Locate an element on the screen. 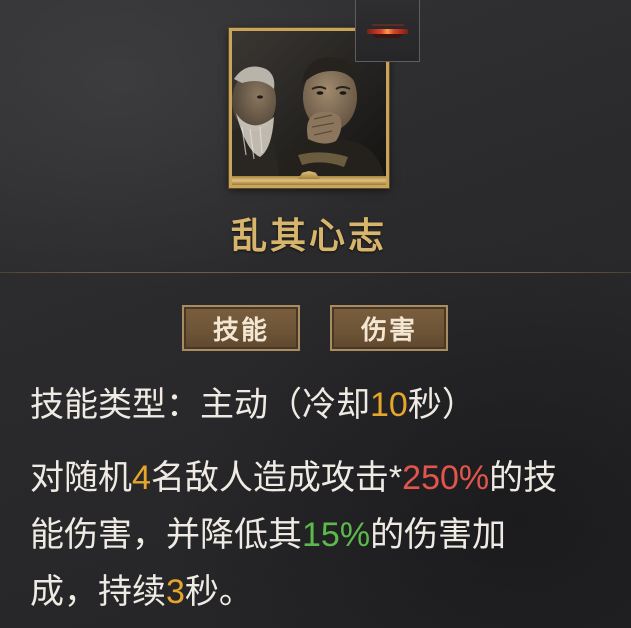 The image size is (631, 628). skill-badge is located at coordinates (387, 31).